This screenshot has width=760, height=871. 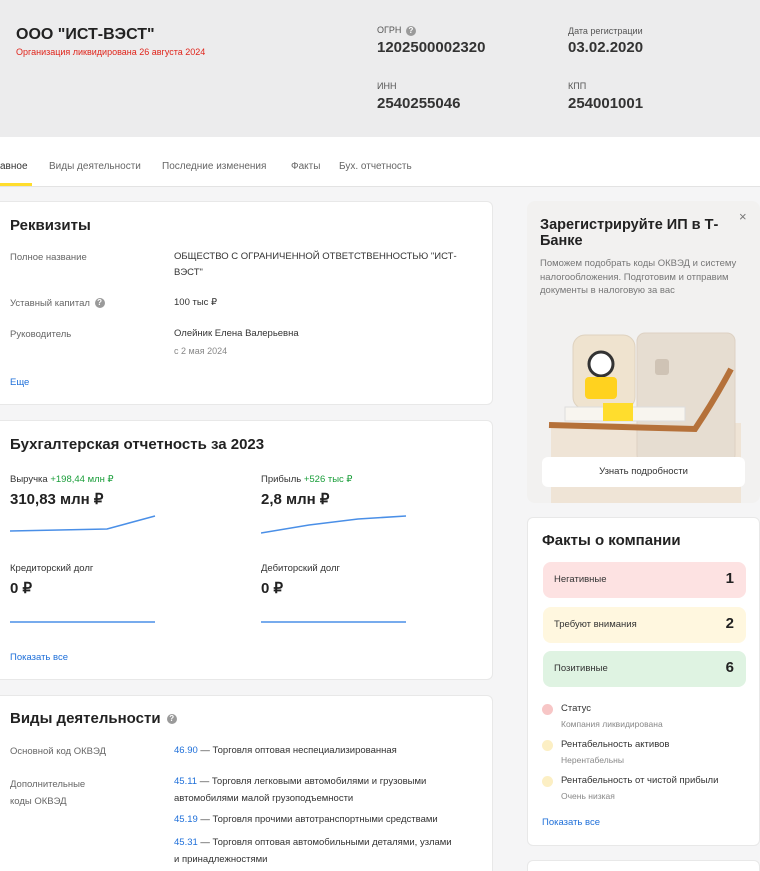 I want to click on profit-label: Прибыль +526 тыс ₽, so click(x=307, y=479).